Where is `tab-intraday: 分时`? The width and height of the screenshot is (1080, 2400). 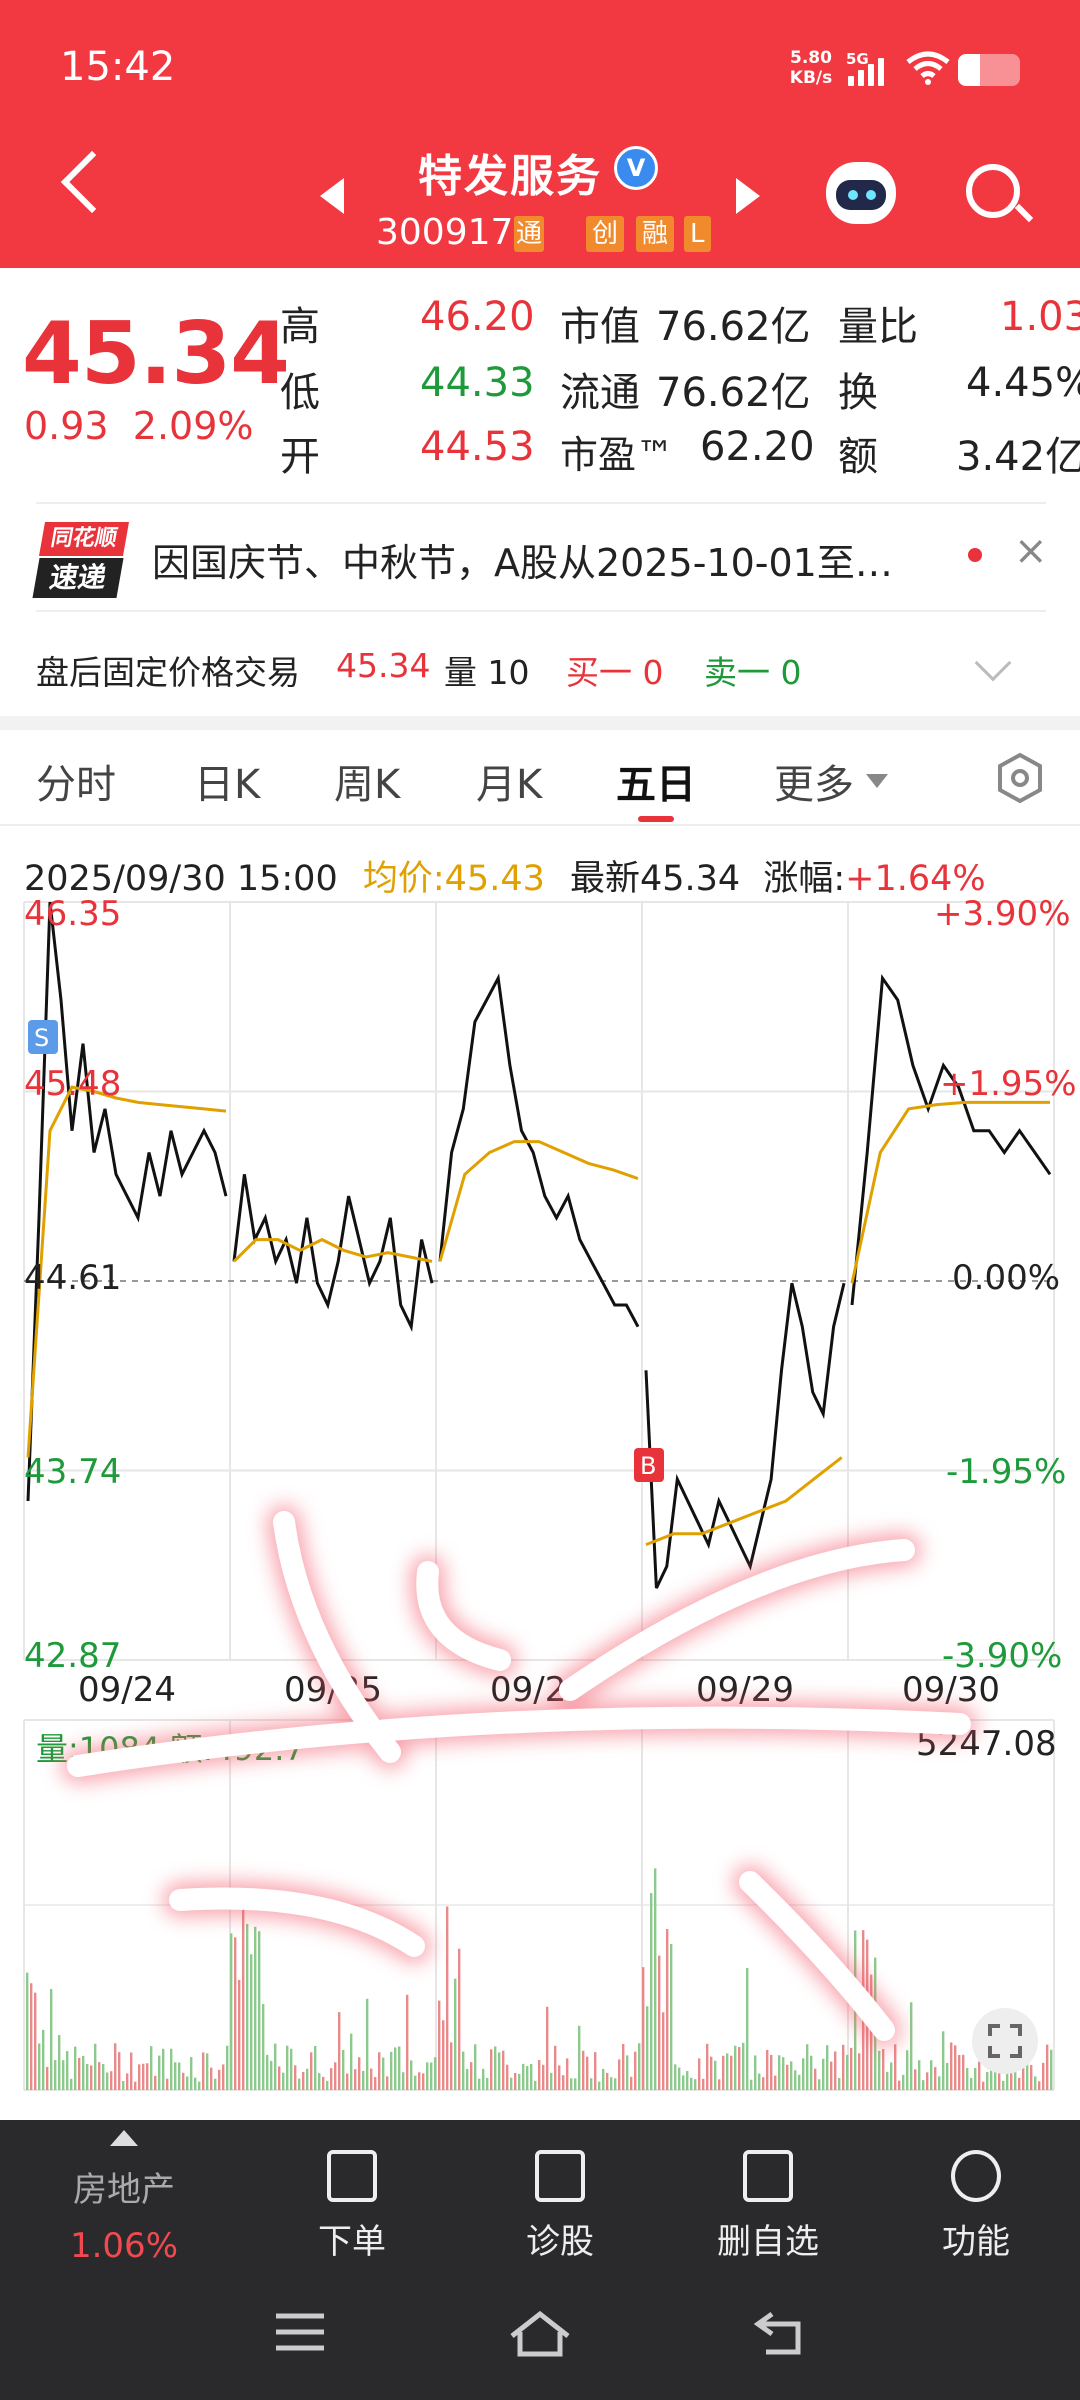
tab-intraday: 分时 is located at coordinates (76, 781).